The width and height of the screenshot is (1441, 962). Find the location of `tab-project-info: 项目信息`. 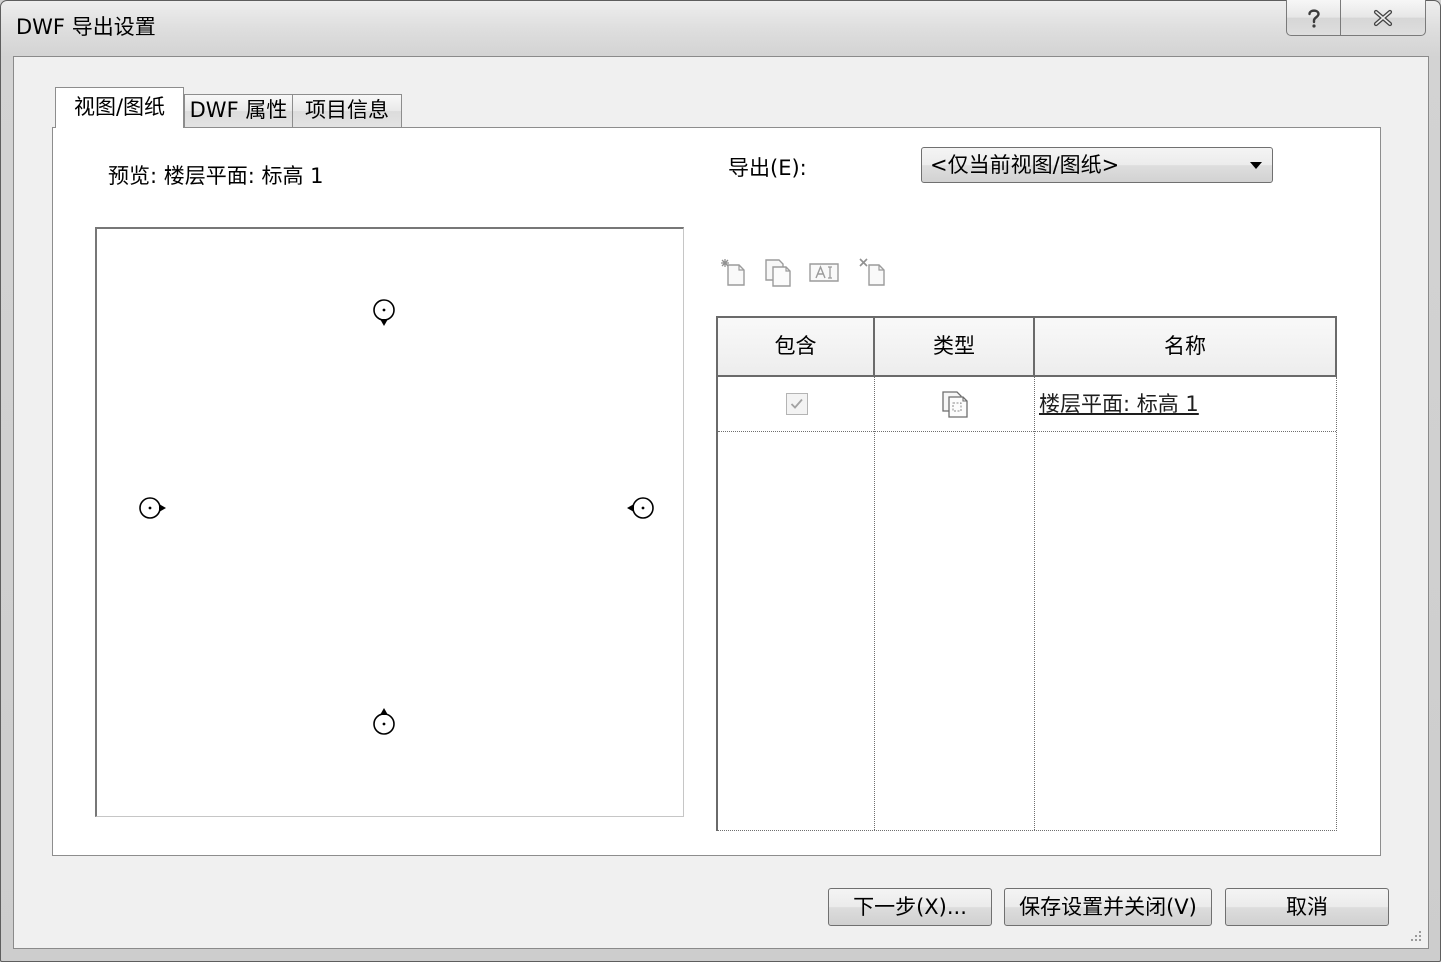

tab-project-info: 项目信息 is located at coordinates (347, 110).